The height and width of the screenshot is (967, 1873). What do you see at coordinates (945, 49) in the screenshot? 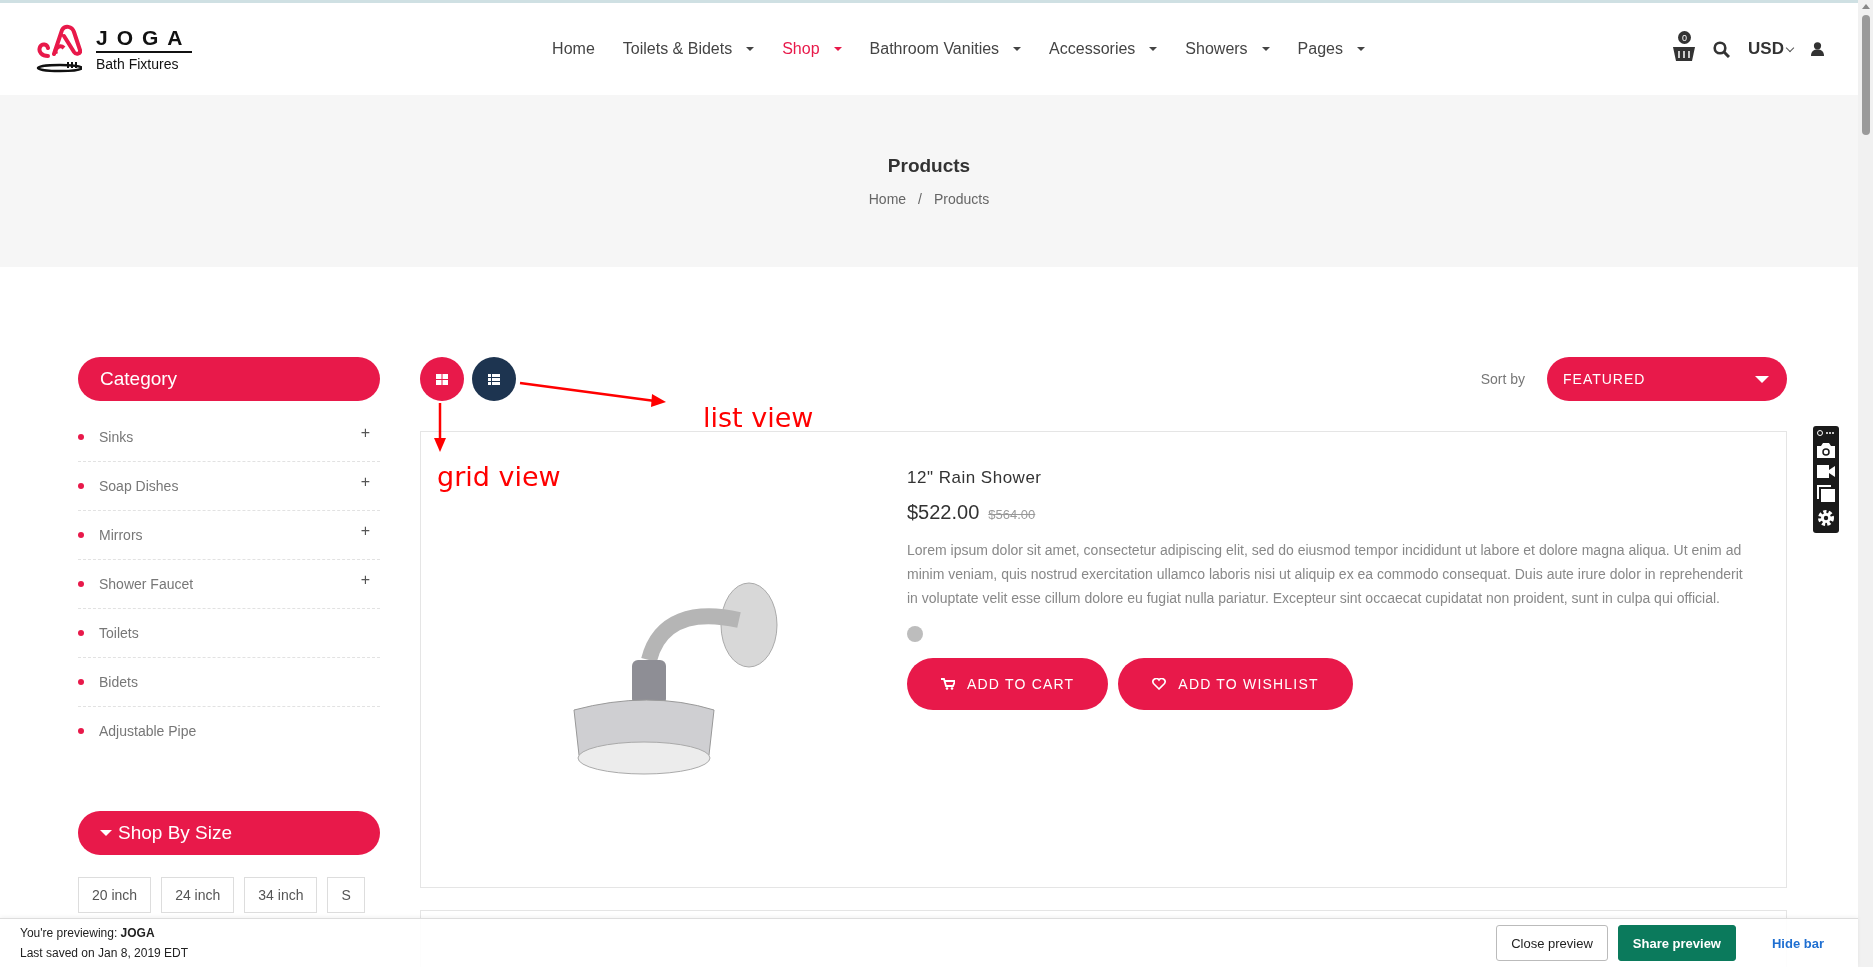
I see `nav-link: Bathroom Vanities` at bounding box center [945, 49].